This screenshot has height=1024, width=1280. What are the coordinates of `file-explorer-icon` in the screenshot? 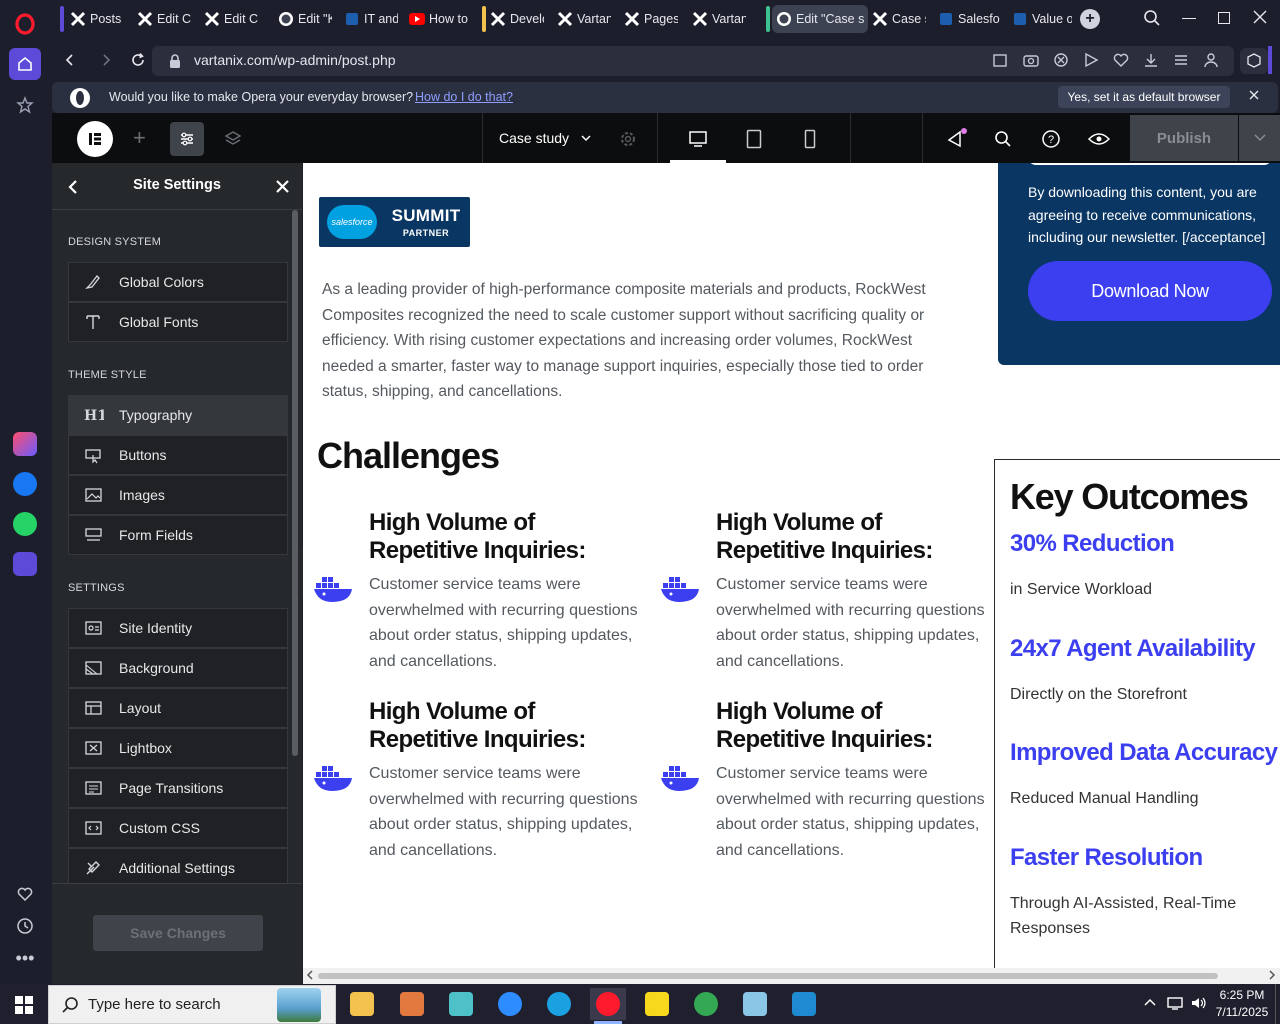 It's located at (362, 1004).